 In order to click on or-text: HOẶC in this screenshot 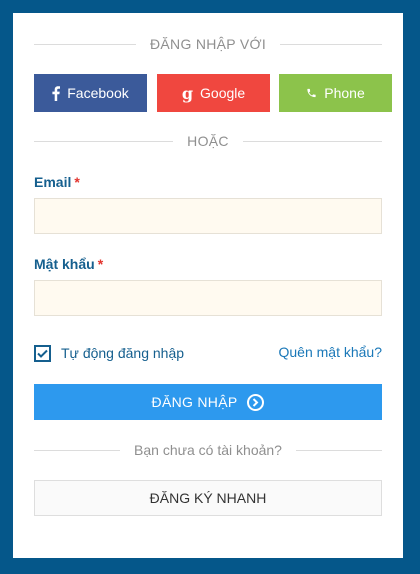, I will do `click(208, 141)`.